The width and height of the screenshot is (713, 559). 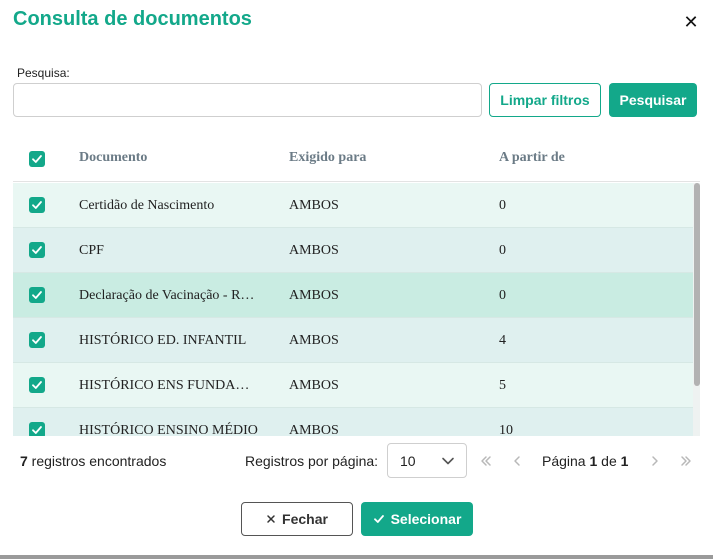 What do you see at coordinates (506, 429) in the screenshot?
I see `cell-a-partir-de: 10` at bounding box center [506, 429].